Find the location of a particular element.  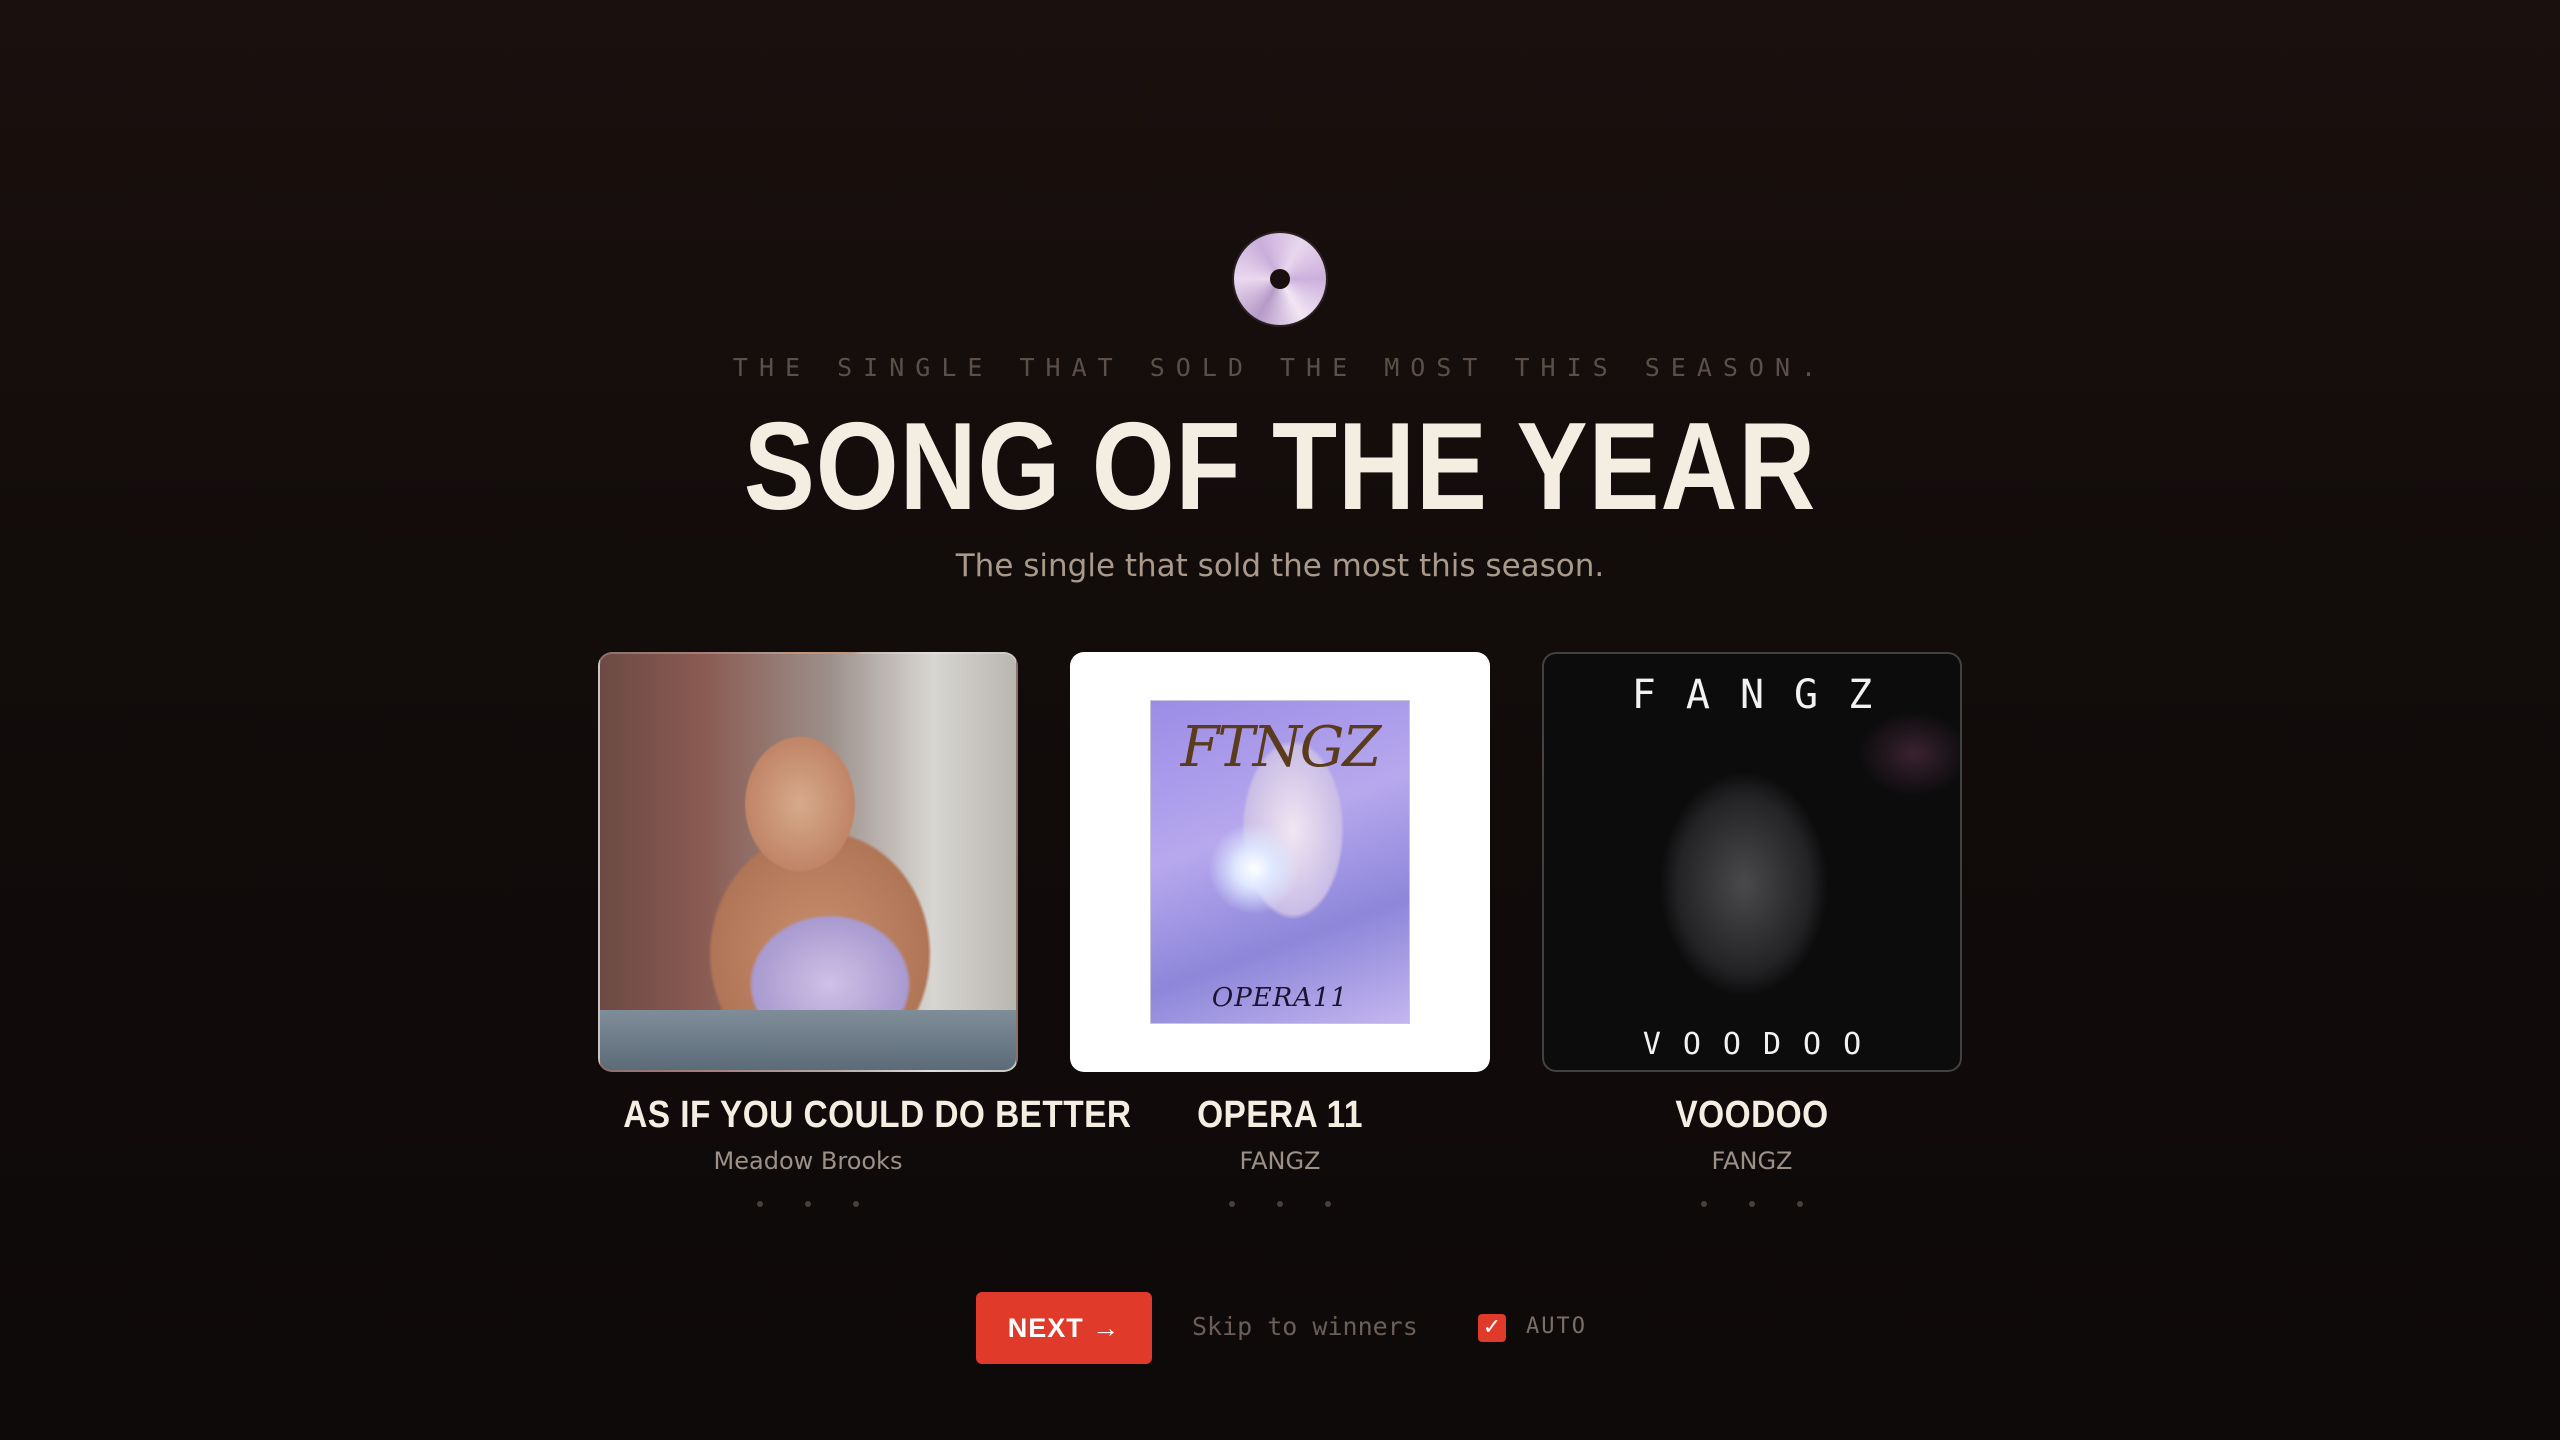

auto-label: AUTO is located at coordinates (1556, 1326).